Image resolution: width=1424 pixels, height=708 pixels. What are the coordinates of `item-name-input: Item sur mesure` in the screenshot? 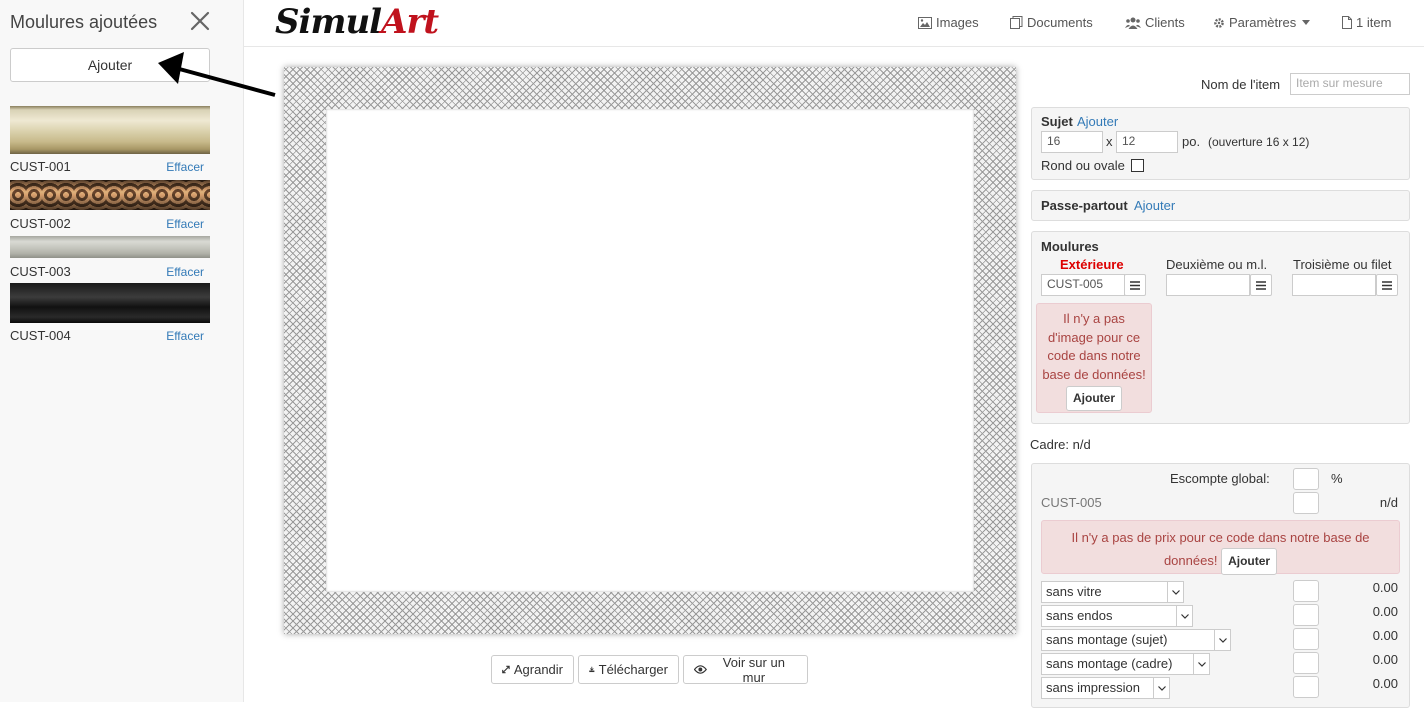 It's located at (1350, 84).